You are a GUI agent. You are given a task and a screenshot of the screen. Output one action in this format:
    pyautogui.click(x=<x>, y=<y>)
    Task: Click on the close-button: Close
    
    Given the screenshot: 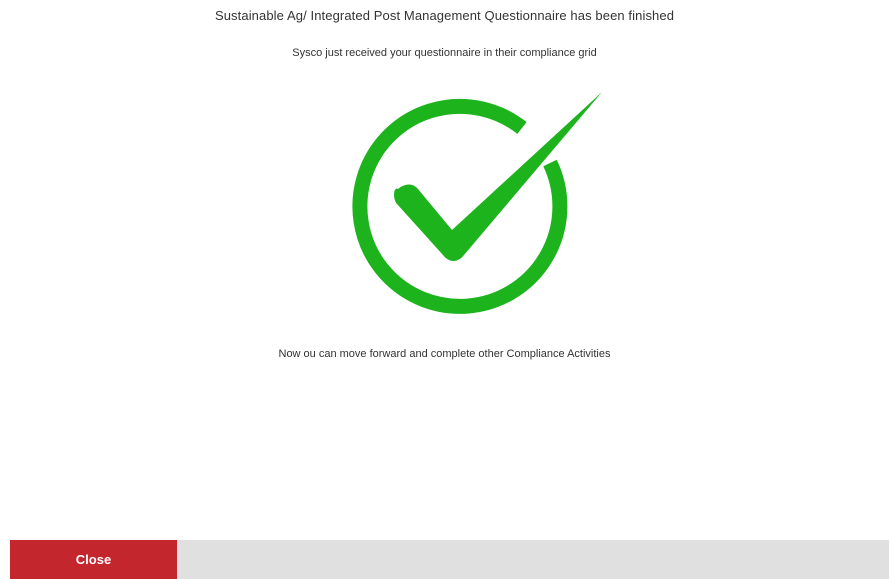 What is the action you would take?
    pyautogui.click(x=93, y=559)
    